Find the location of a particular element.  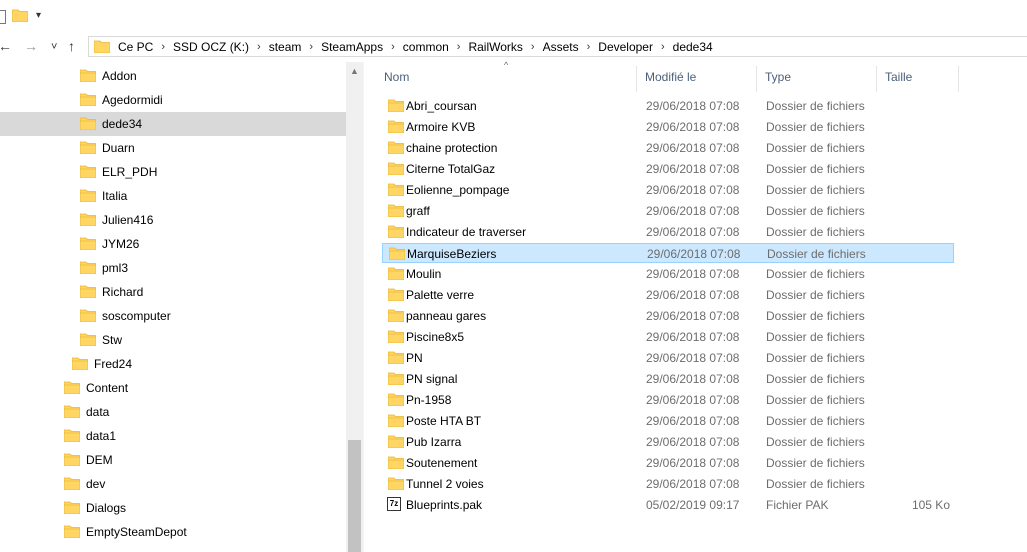

tree-item: pml3 is located at coordinates (104, 268).